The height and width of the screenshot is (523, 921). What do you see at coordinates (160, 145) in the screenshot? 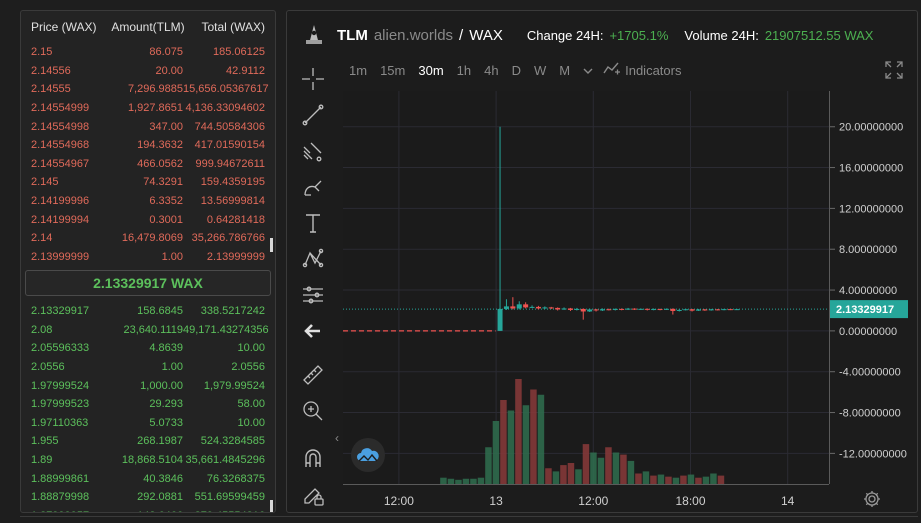
I see `row-amount: 194.3632` at bounding box center [160, 145].